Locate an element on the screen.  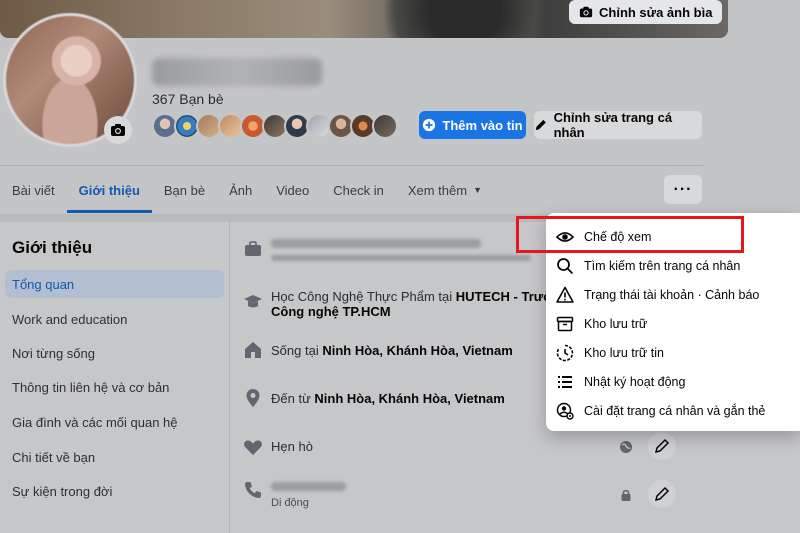
globe-icon is located at coordinates (626, 447).